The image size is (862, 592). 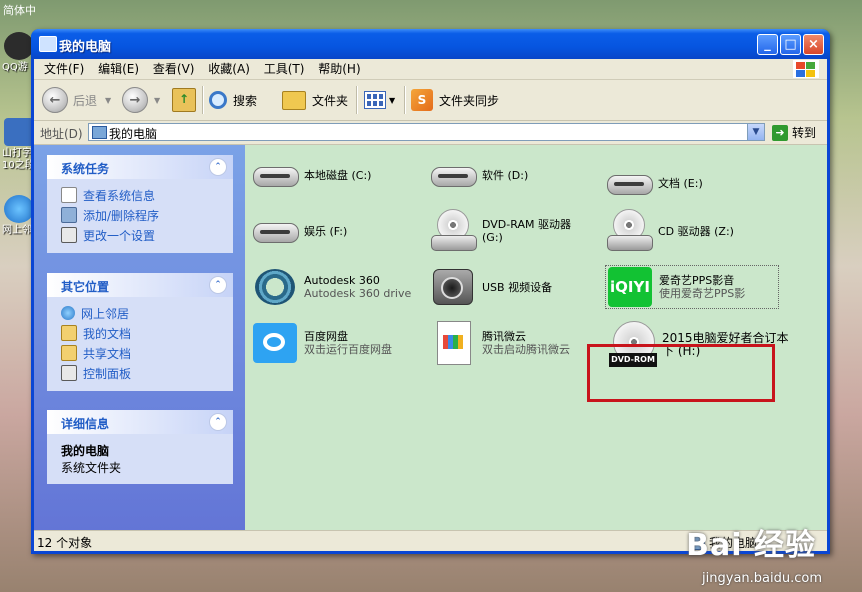 What do you see at coordinates (17, 230) in the screenshot?
I see `desktop-icon-label: 网上邻` at bounding box center [17, 230].